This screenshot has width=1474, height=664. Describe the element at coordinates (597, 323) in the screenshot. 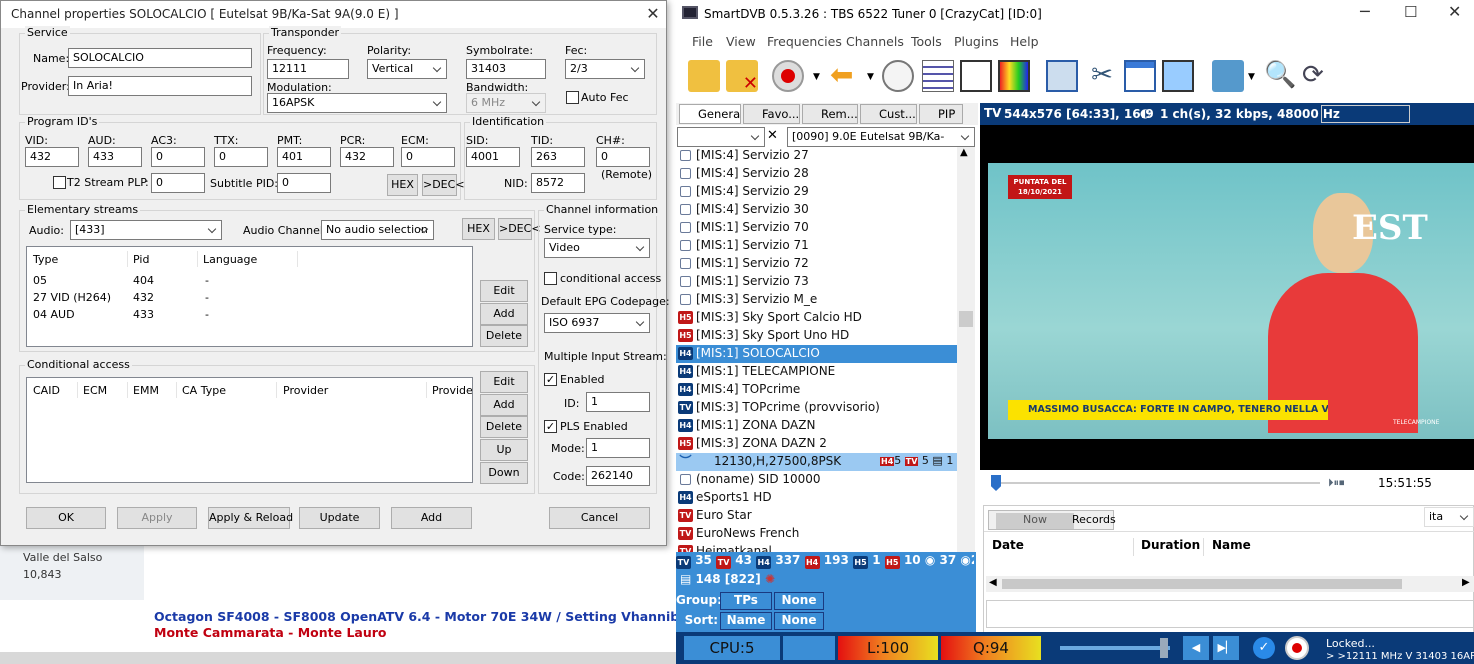

I see `epg-codepage-select: ISO 6937` at that location.